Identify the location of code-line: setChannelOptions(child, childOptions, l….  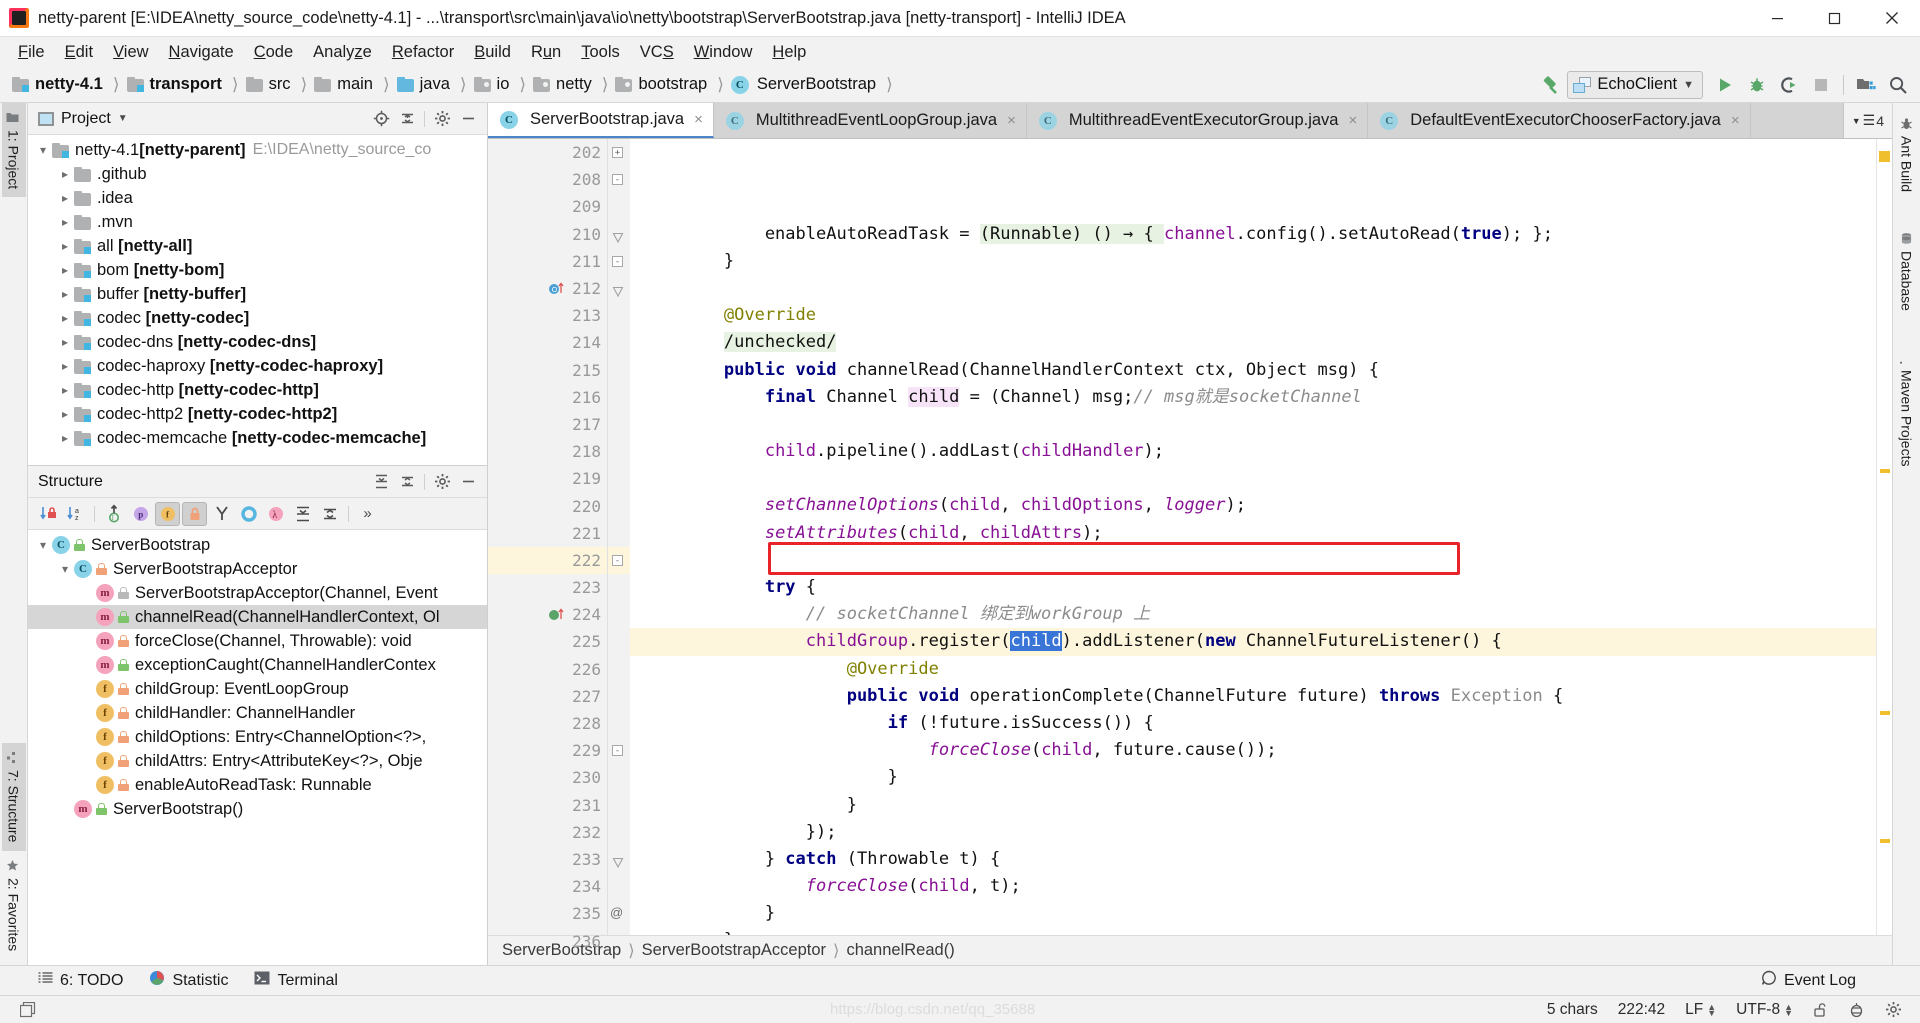
(1253, 505).